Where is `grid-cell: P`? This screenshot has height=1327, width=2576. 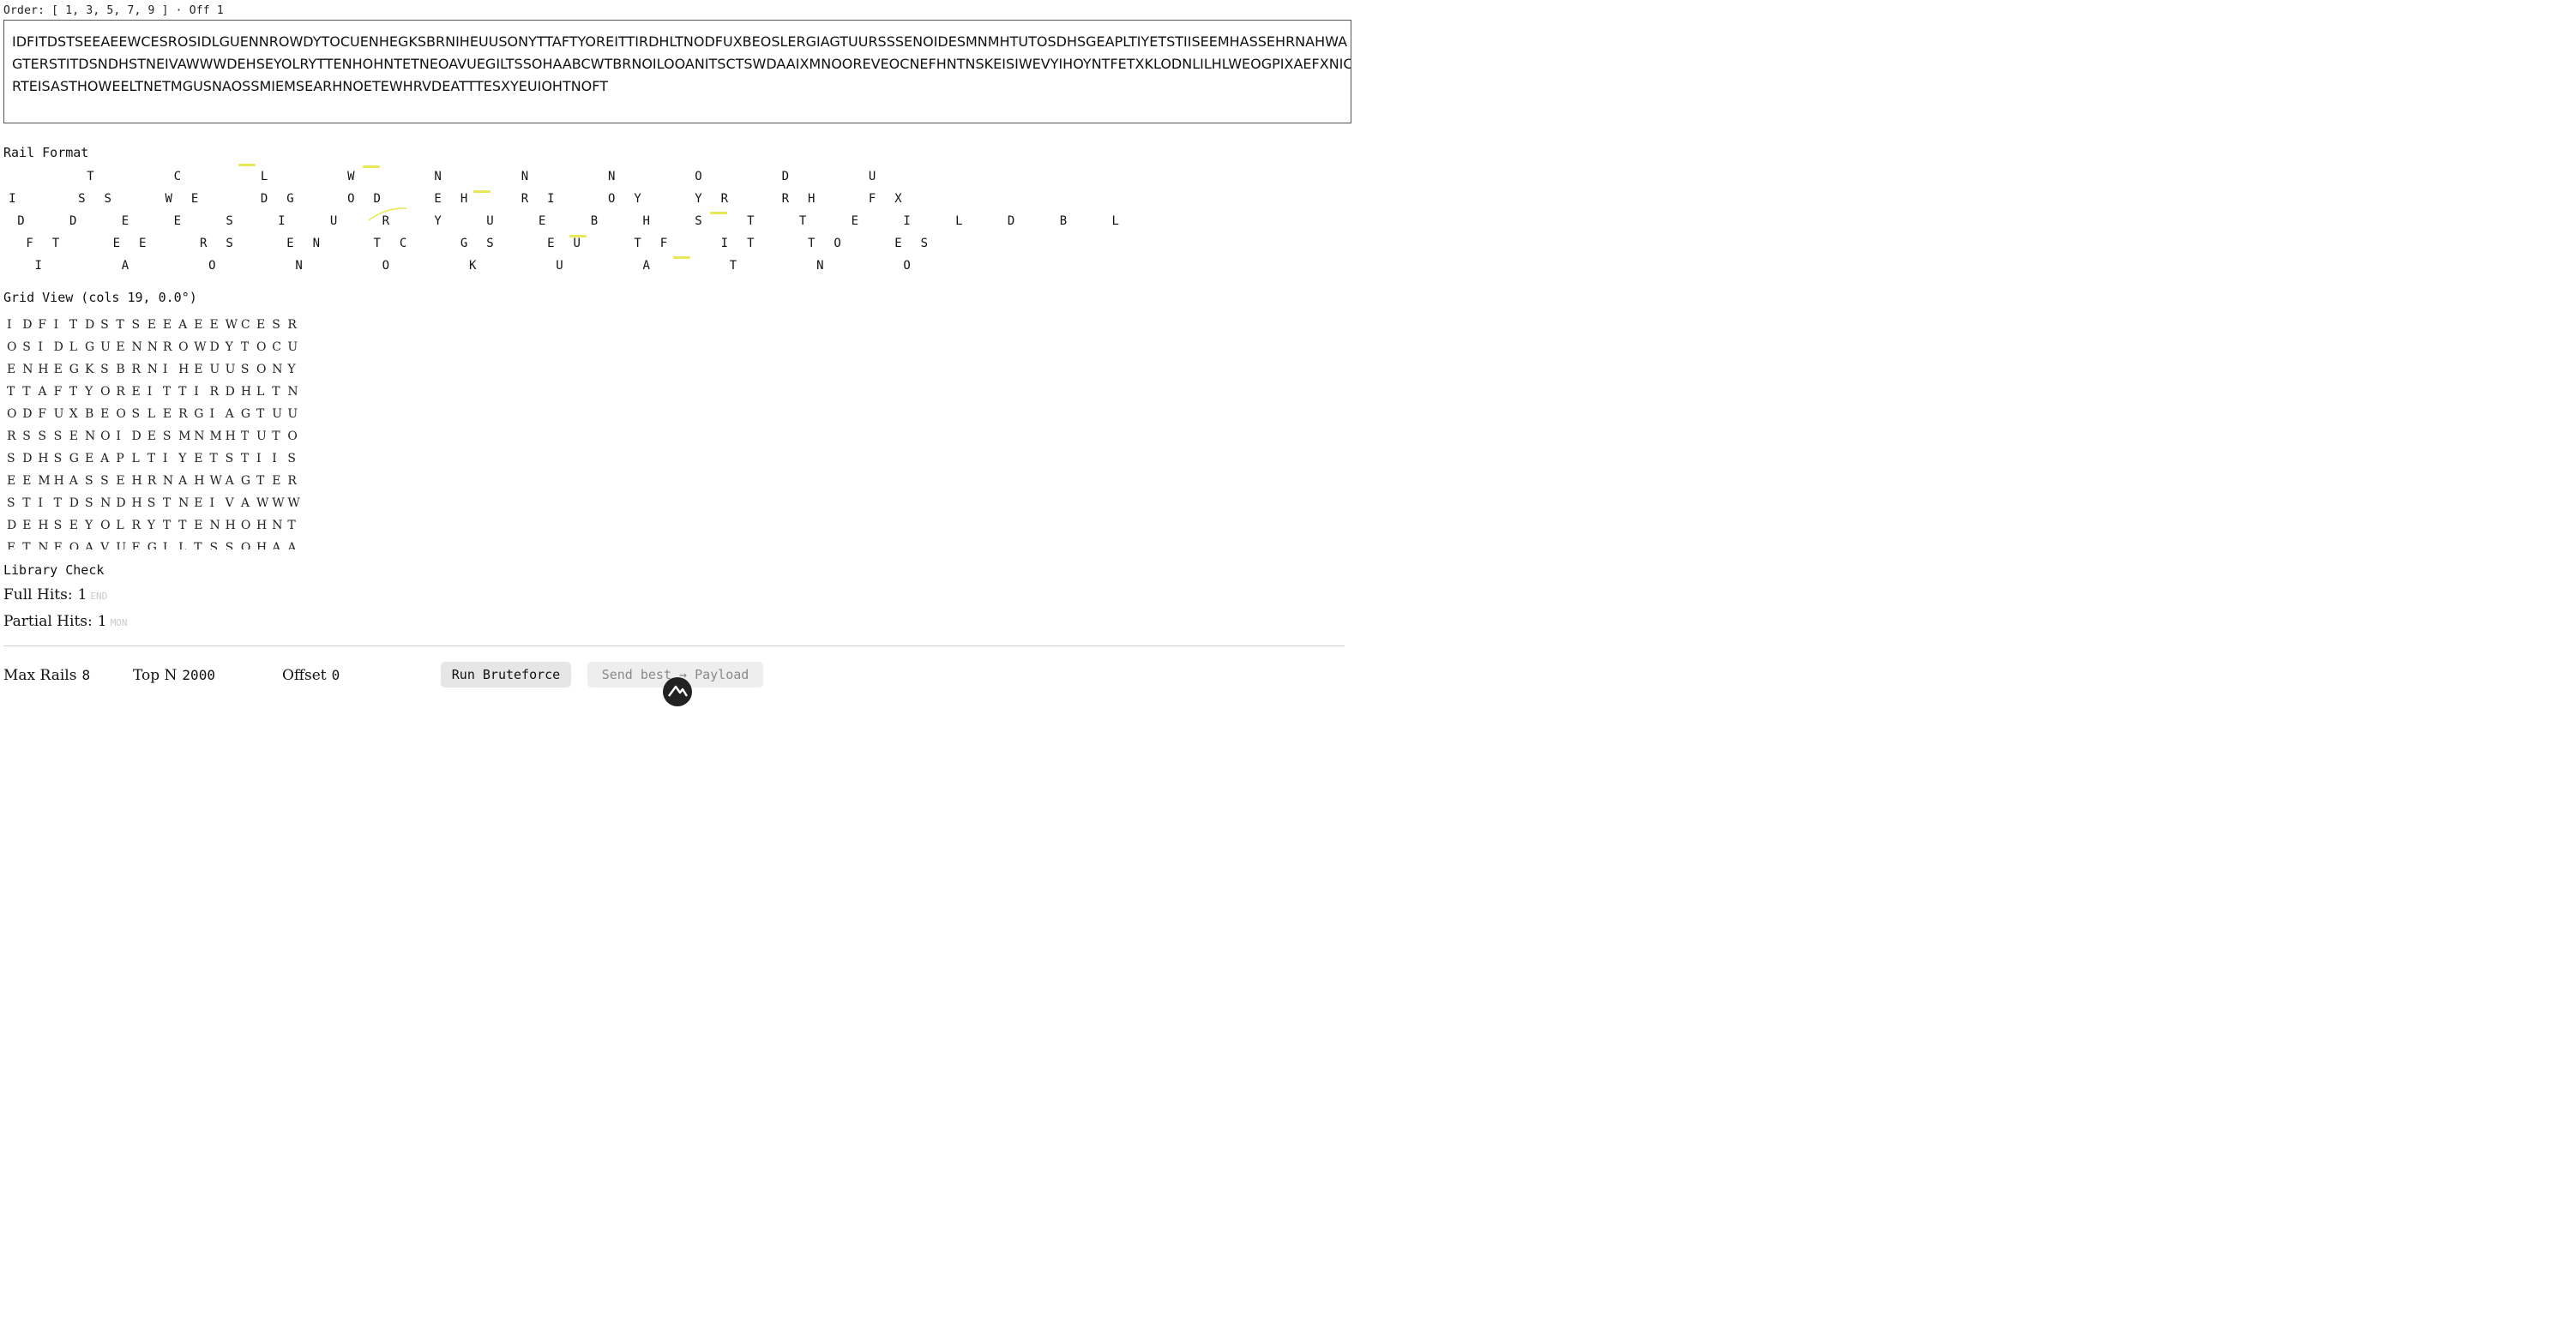
grid-cell: P is located at coordinates (120, 458).